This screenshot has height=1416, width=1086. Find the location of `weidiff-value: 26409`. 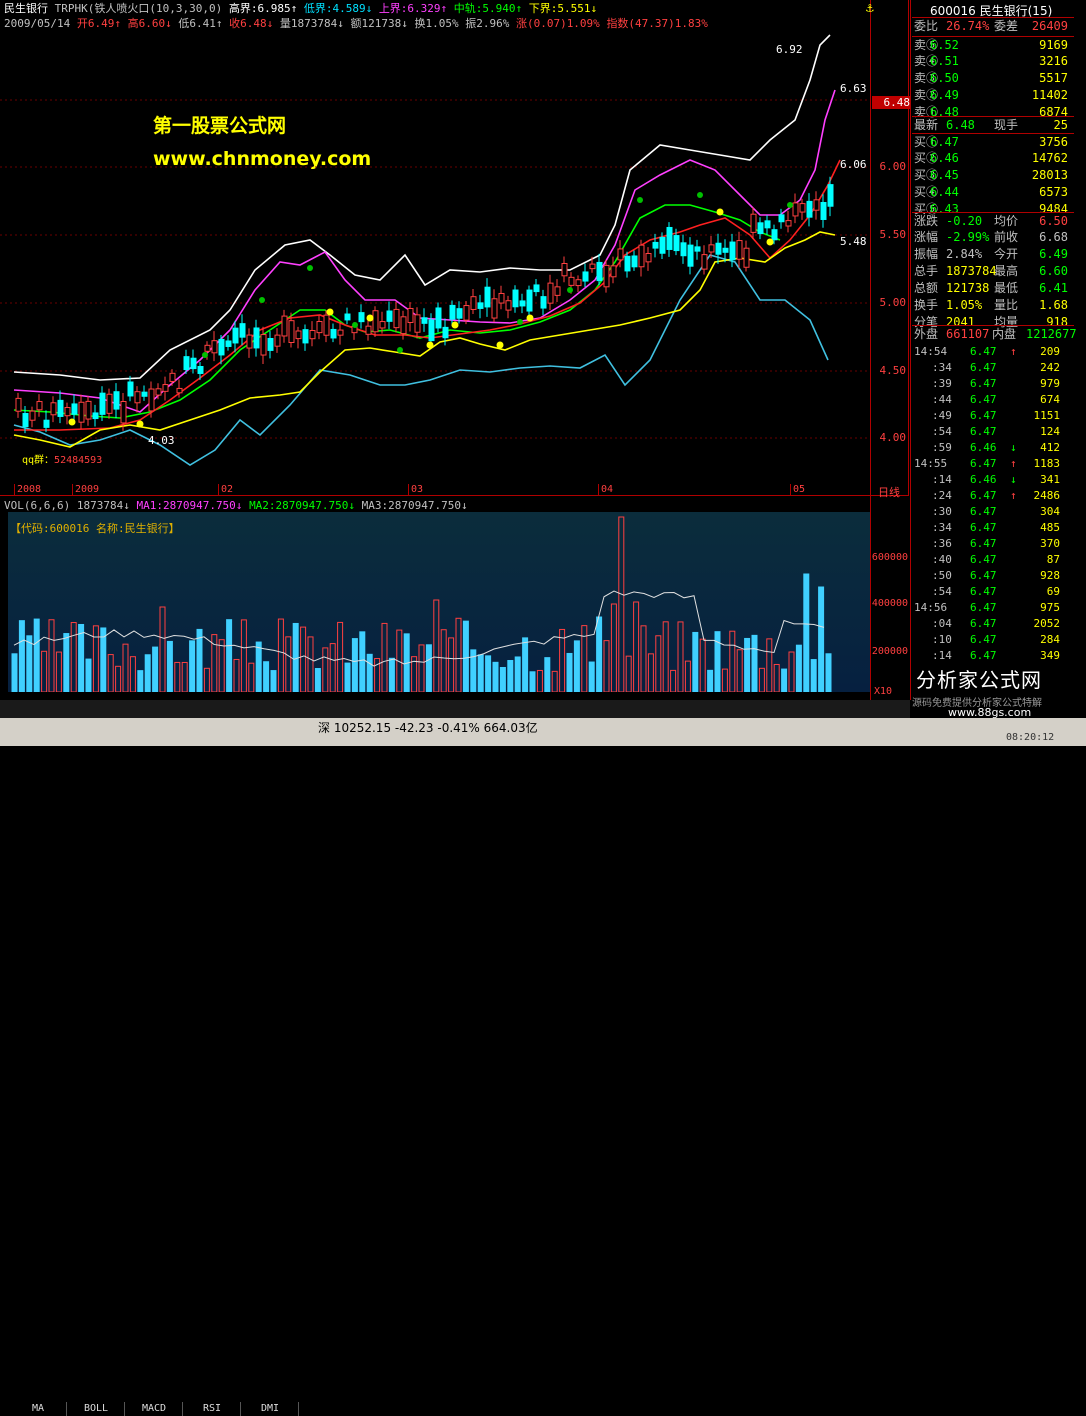

weidiff-value: 26409 is located at coordinates (1049, 26).